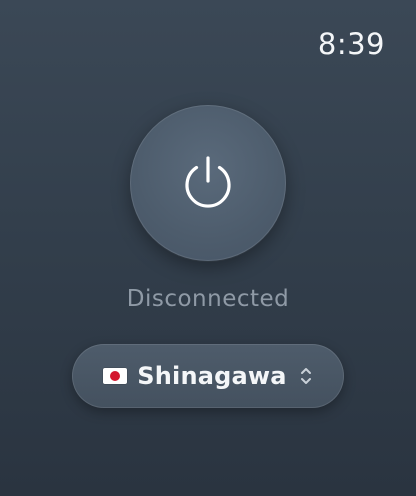 The height and width of the screenshot is (496, 416). What do you see at coordinates (351, 44) in the screenshot?
I see `clock-time: 8:39` at bounding box center [351, 44].